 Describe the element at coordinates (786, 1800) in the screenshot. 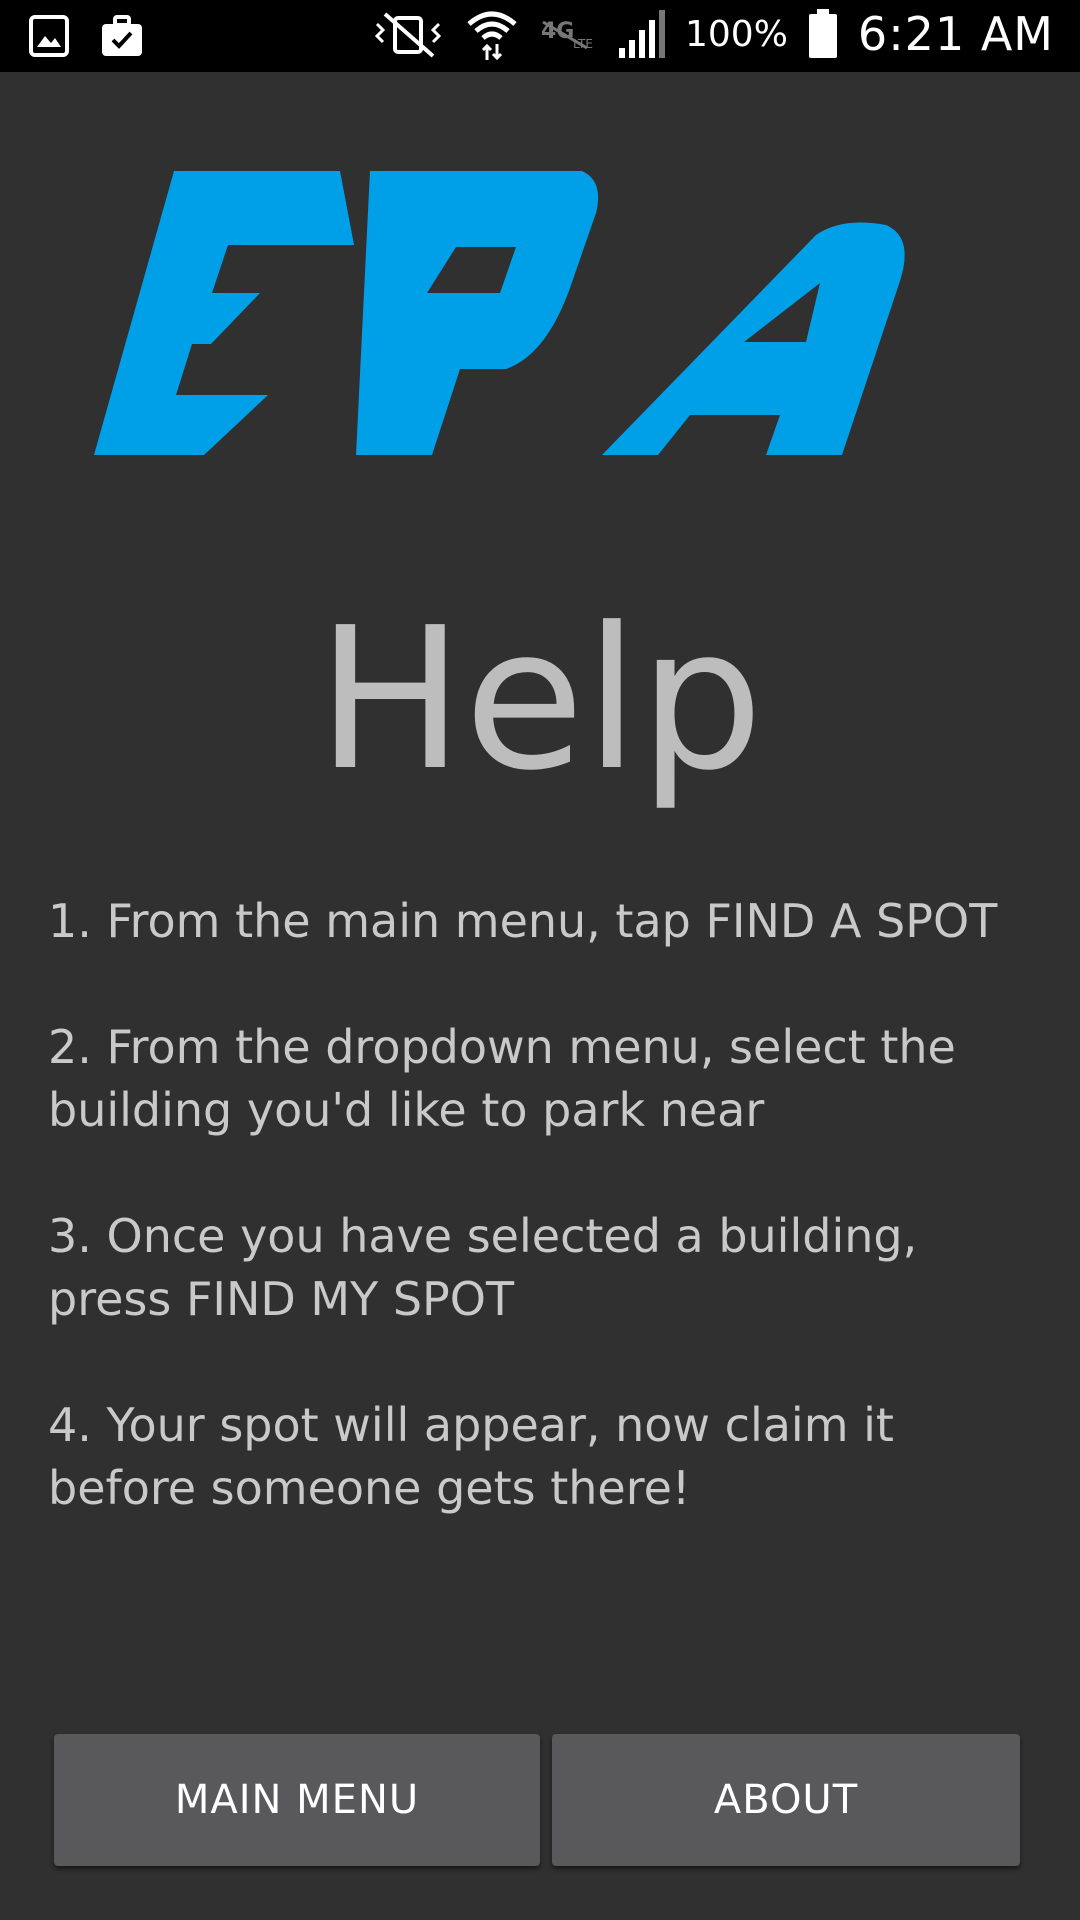

I see `about-button: ABOUT` at that location.